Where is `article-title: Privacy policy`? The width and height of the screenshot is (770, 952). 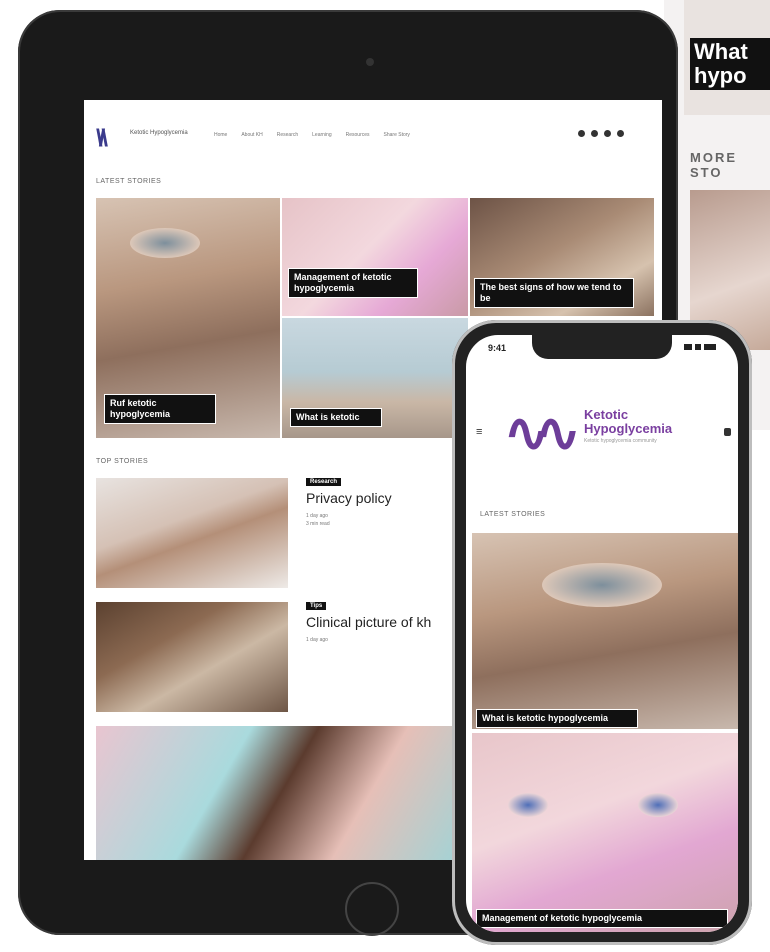 article-title: Privacy policy is located at coordinates (349, 498).